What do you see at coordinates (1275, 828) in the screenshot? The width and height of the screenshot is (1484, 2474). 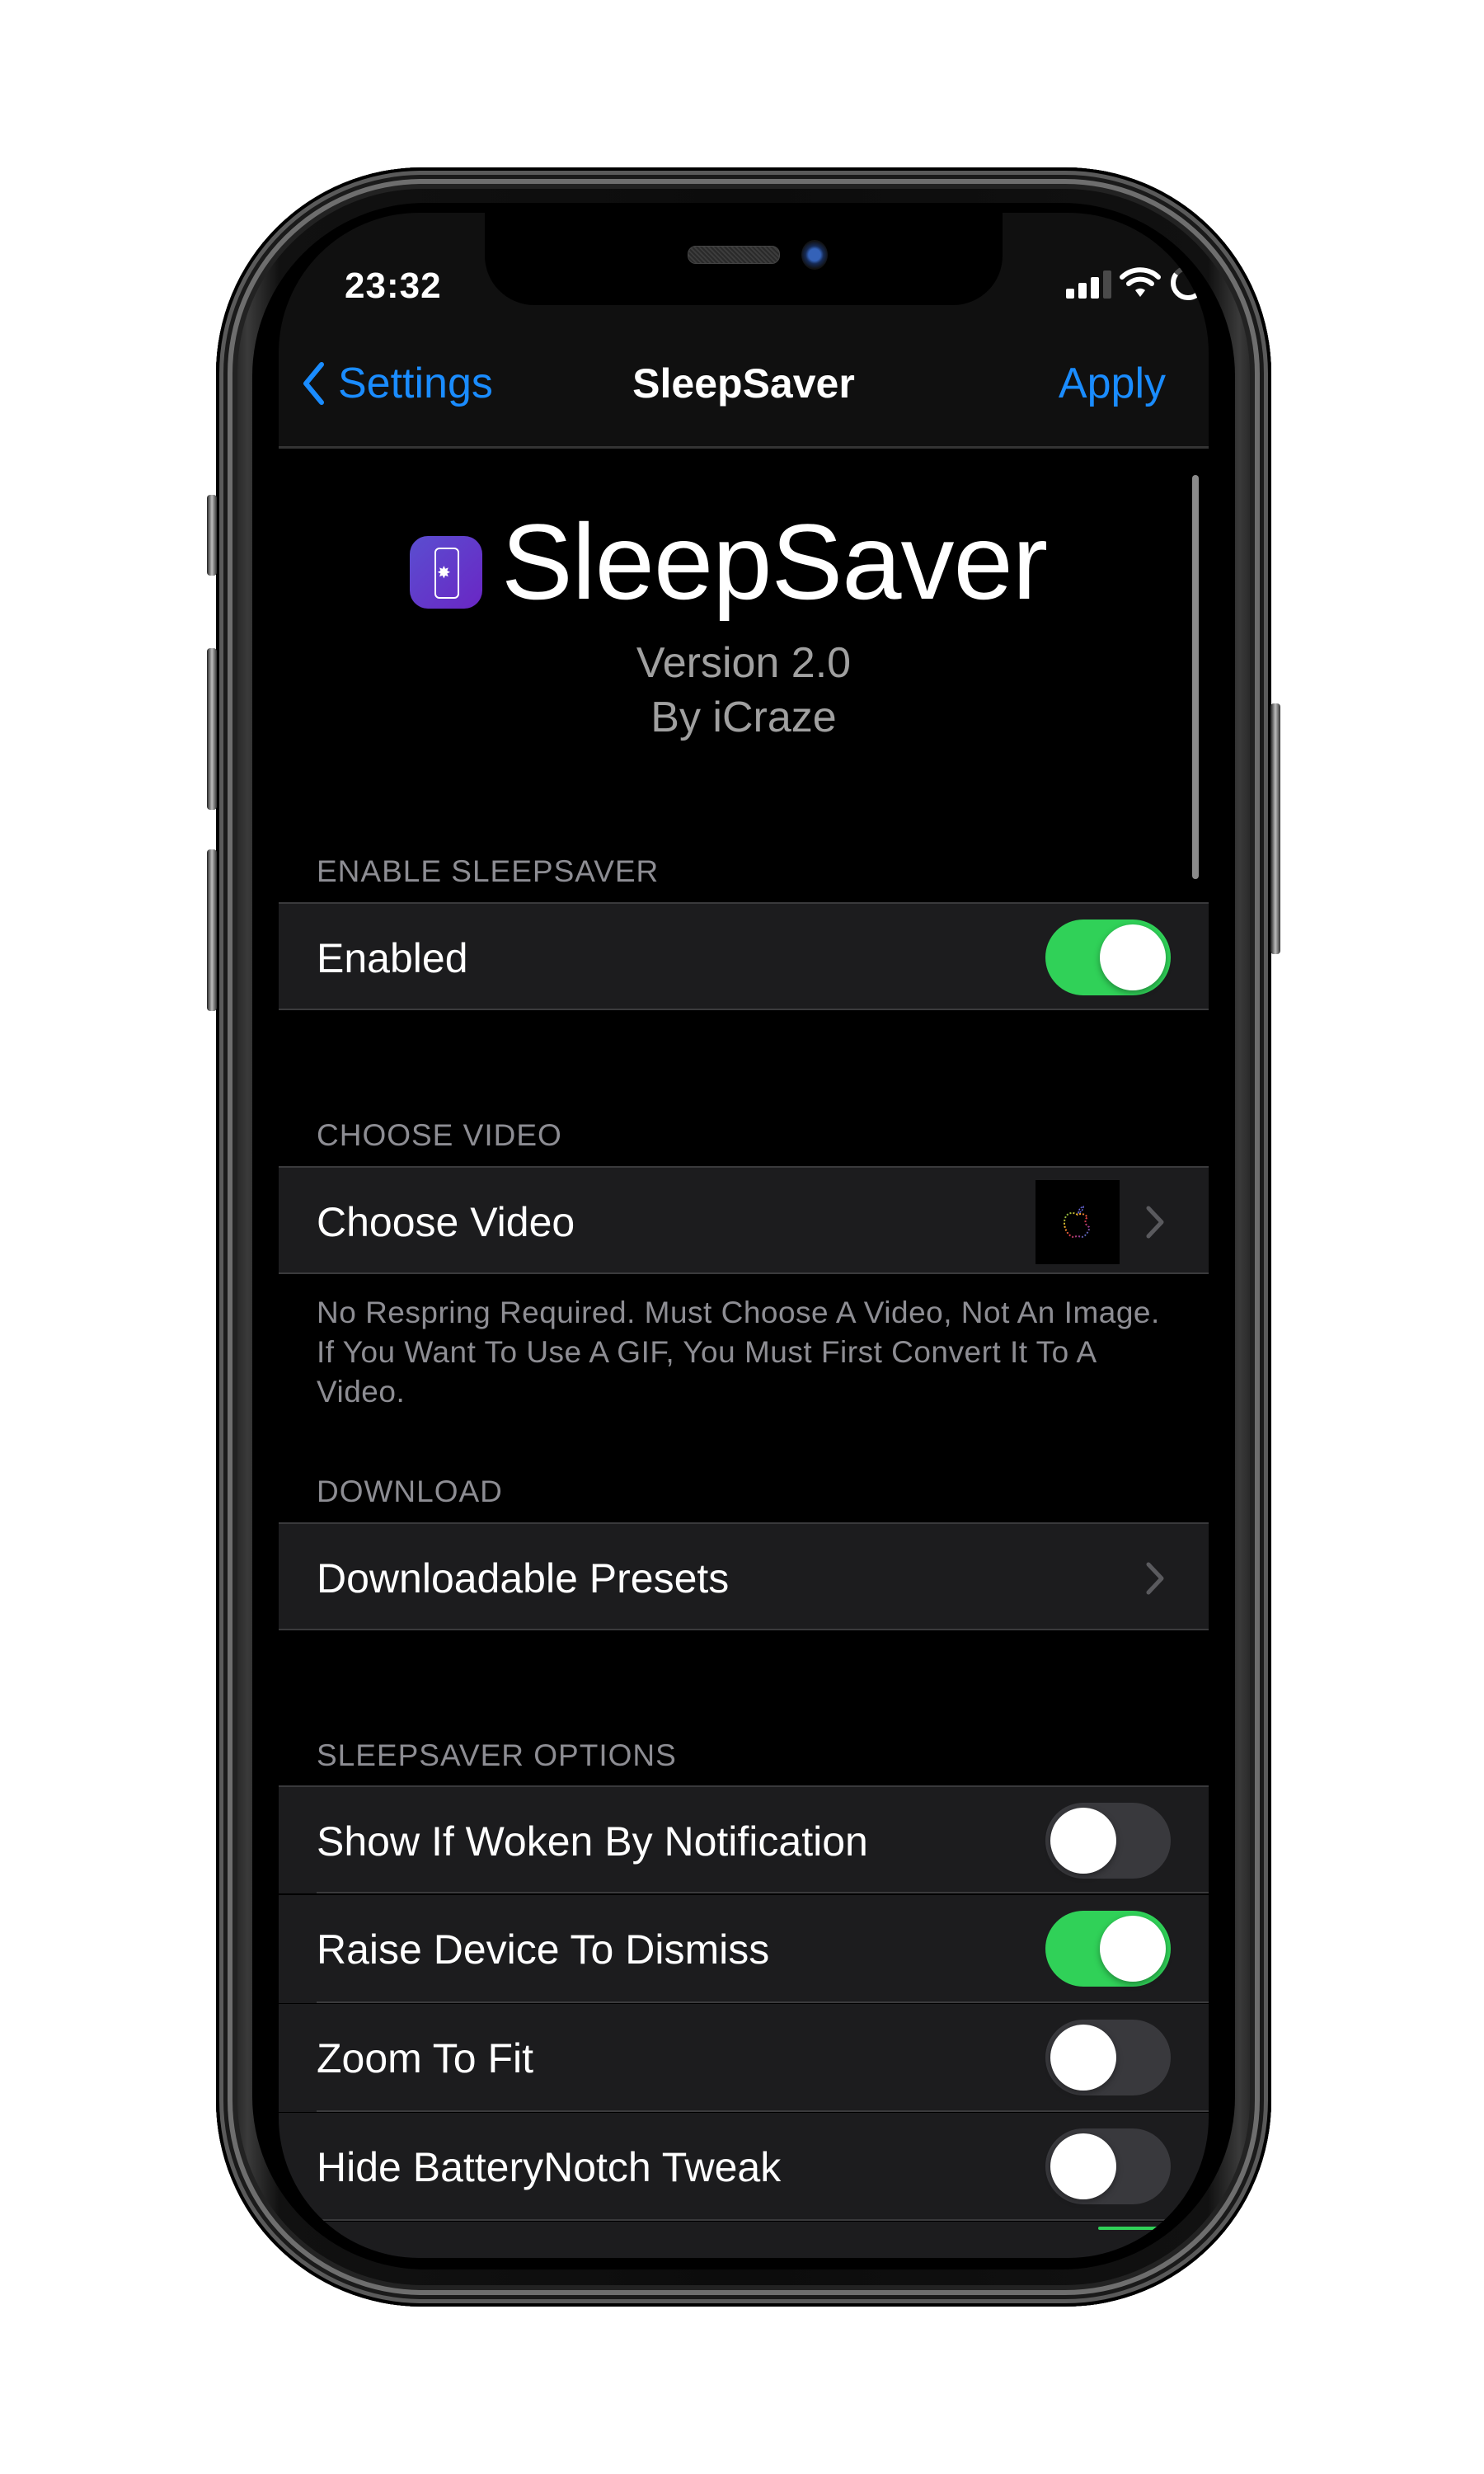 I see `side-power-button` at bounding box center [1275, 828].